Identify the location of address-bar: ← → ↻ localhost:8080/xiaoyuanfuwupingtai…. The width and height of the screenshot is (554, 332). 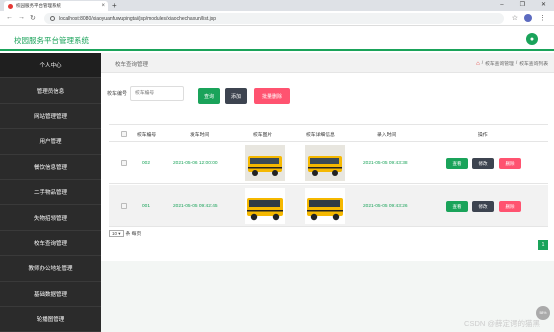
(277, 18).